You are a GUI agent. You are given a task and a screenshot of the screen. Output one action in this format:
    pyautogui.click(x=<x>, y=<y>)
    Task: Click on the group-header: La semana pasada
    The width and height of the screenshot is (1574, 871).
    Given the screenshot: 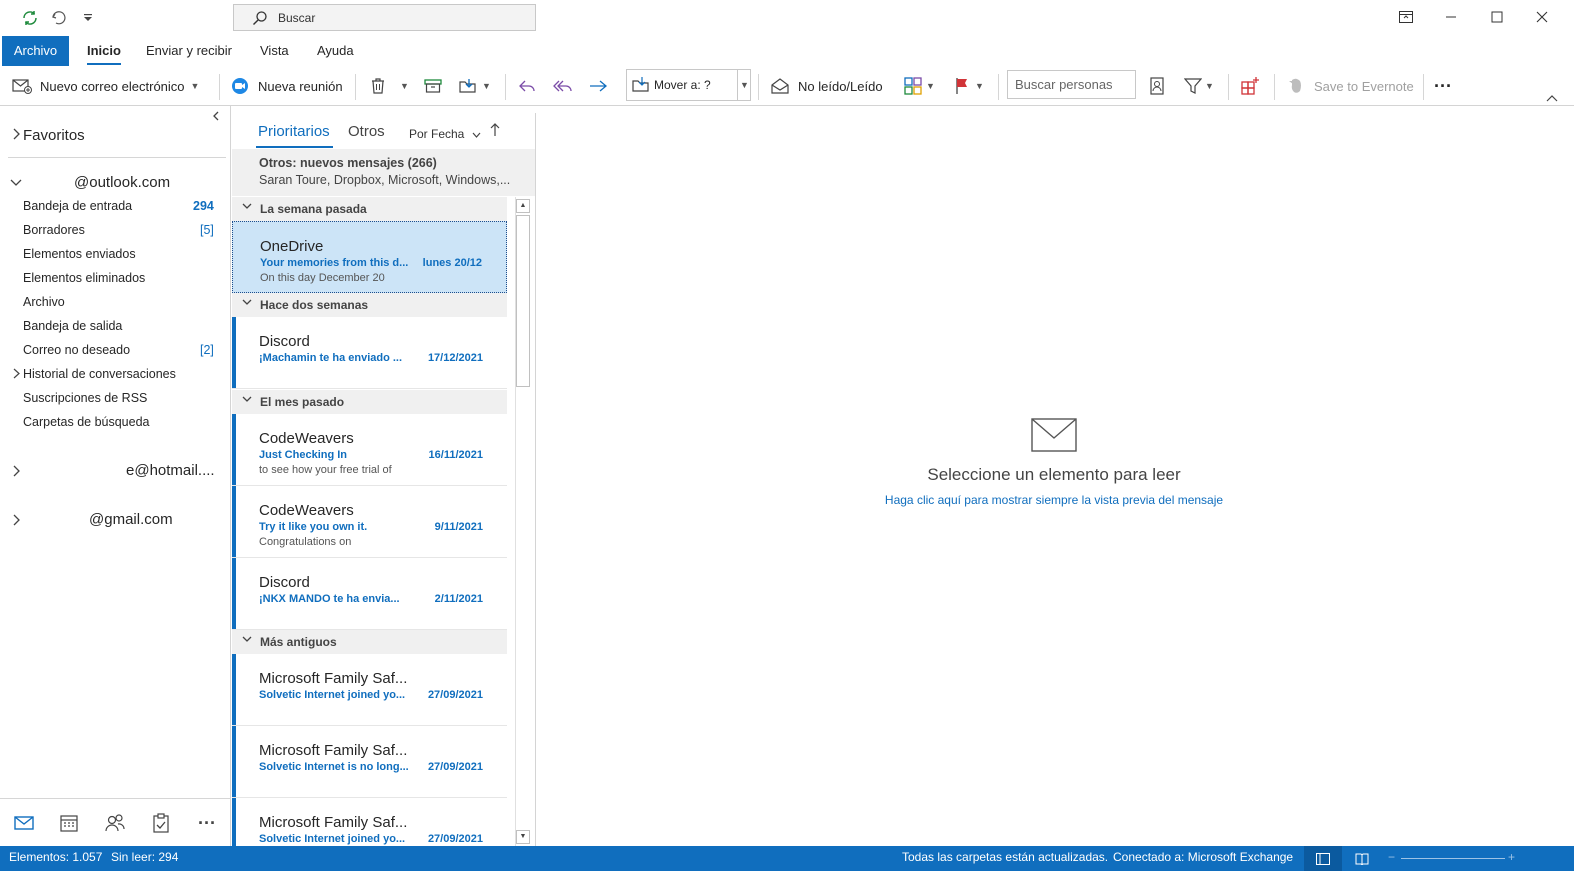 What is the action you would take?
    pyautogui.click(x=369, y=209)
    